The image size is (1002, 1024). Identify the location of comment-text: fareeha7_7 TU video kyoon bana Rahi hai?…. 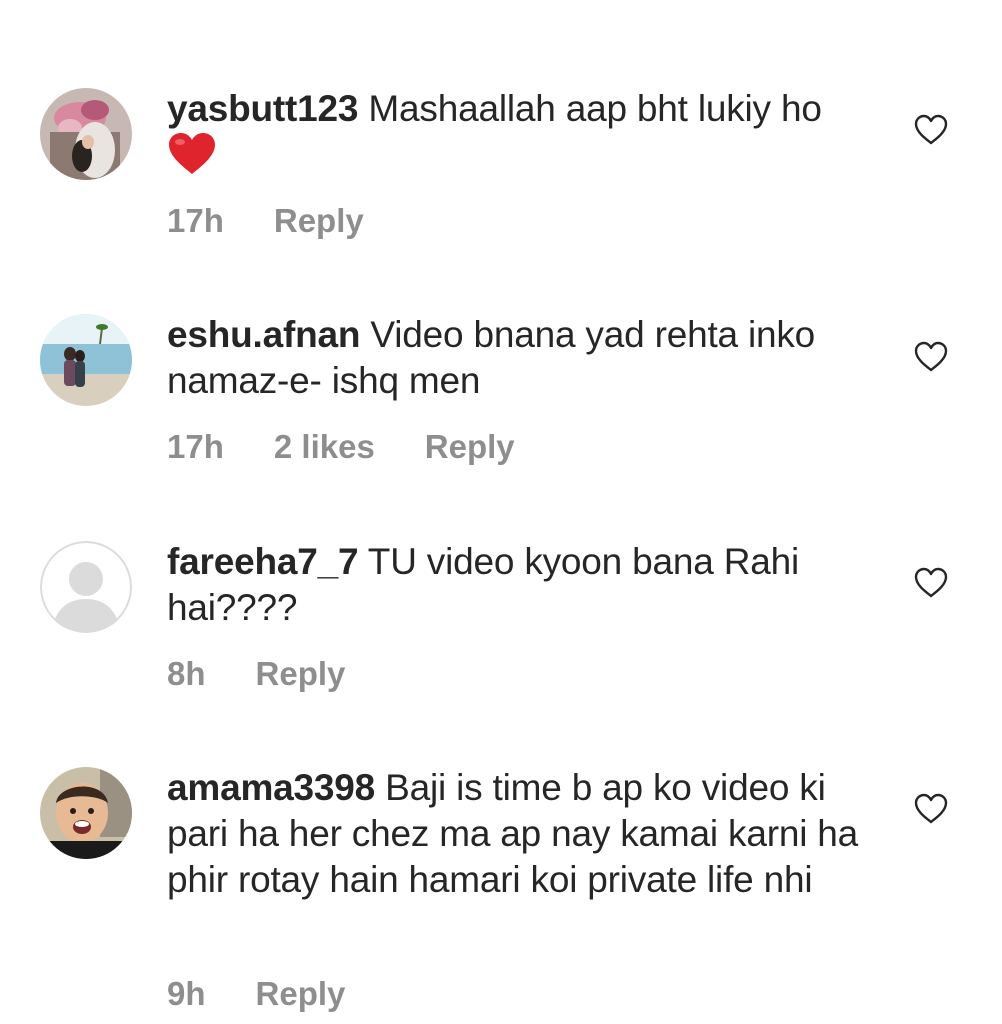
(517, 585).